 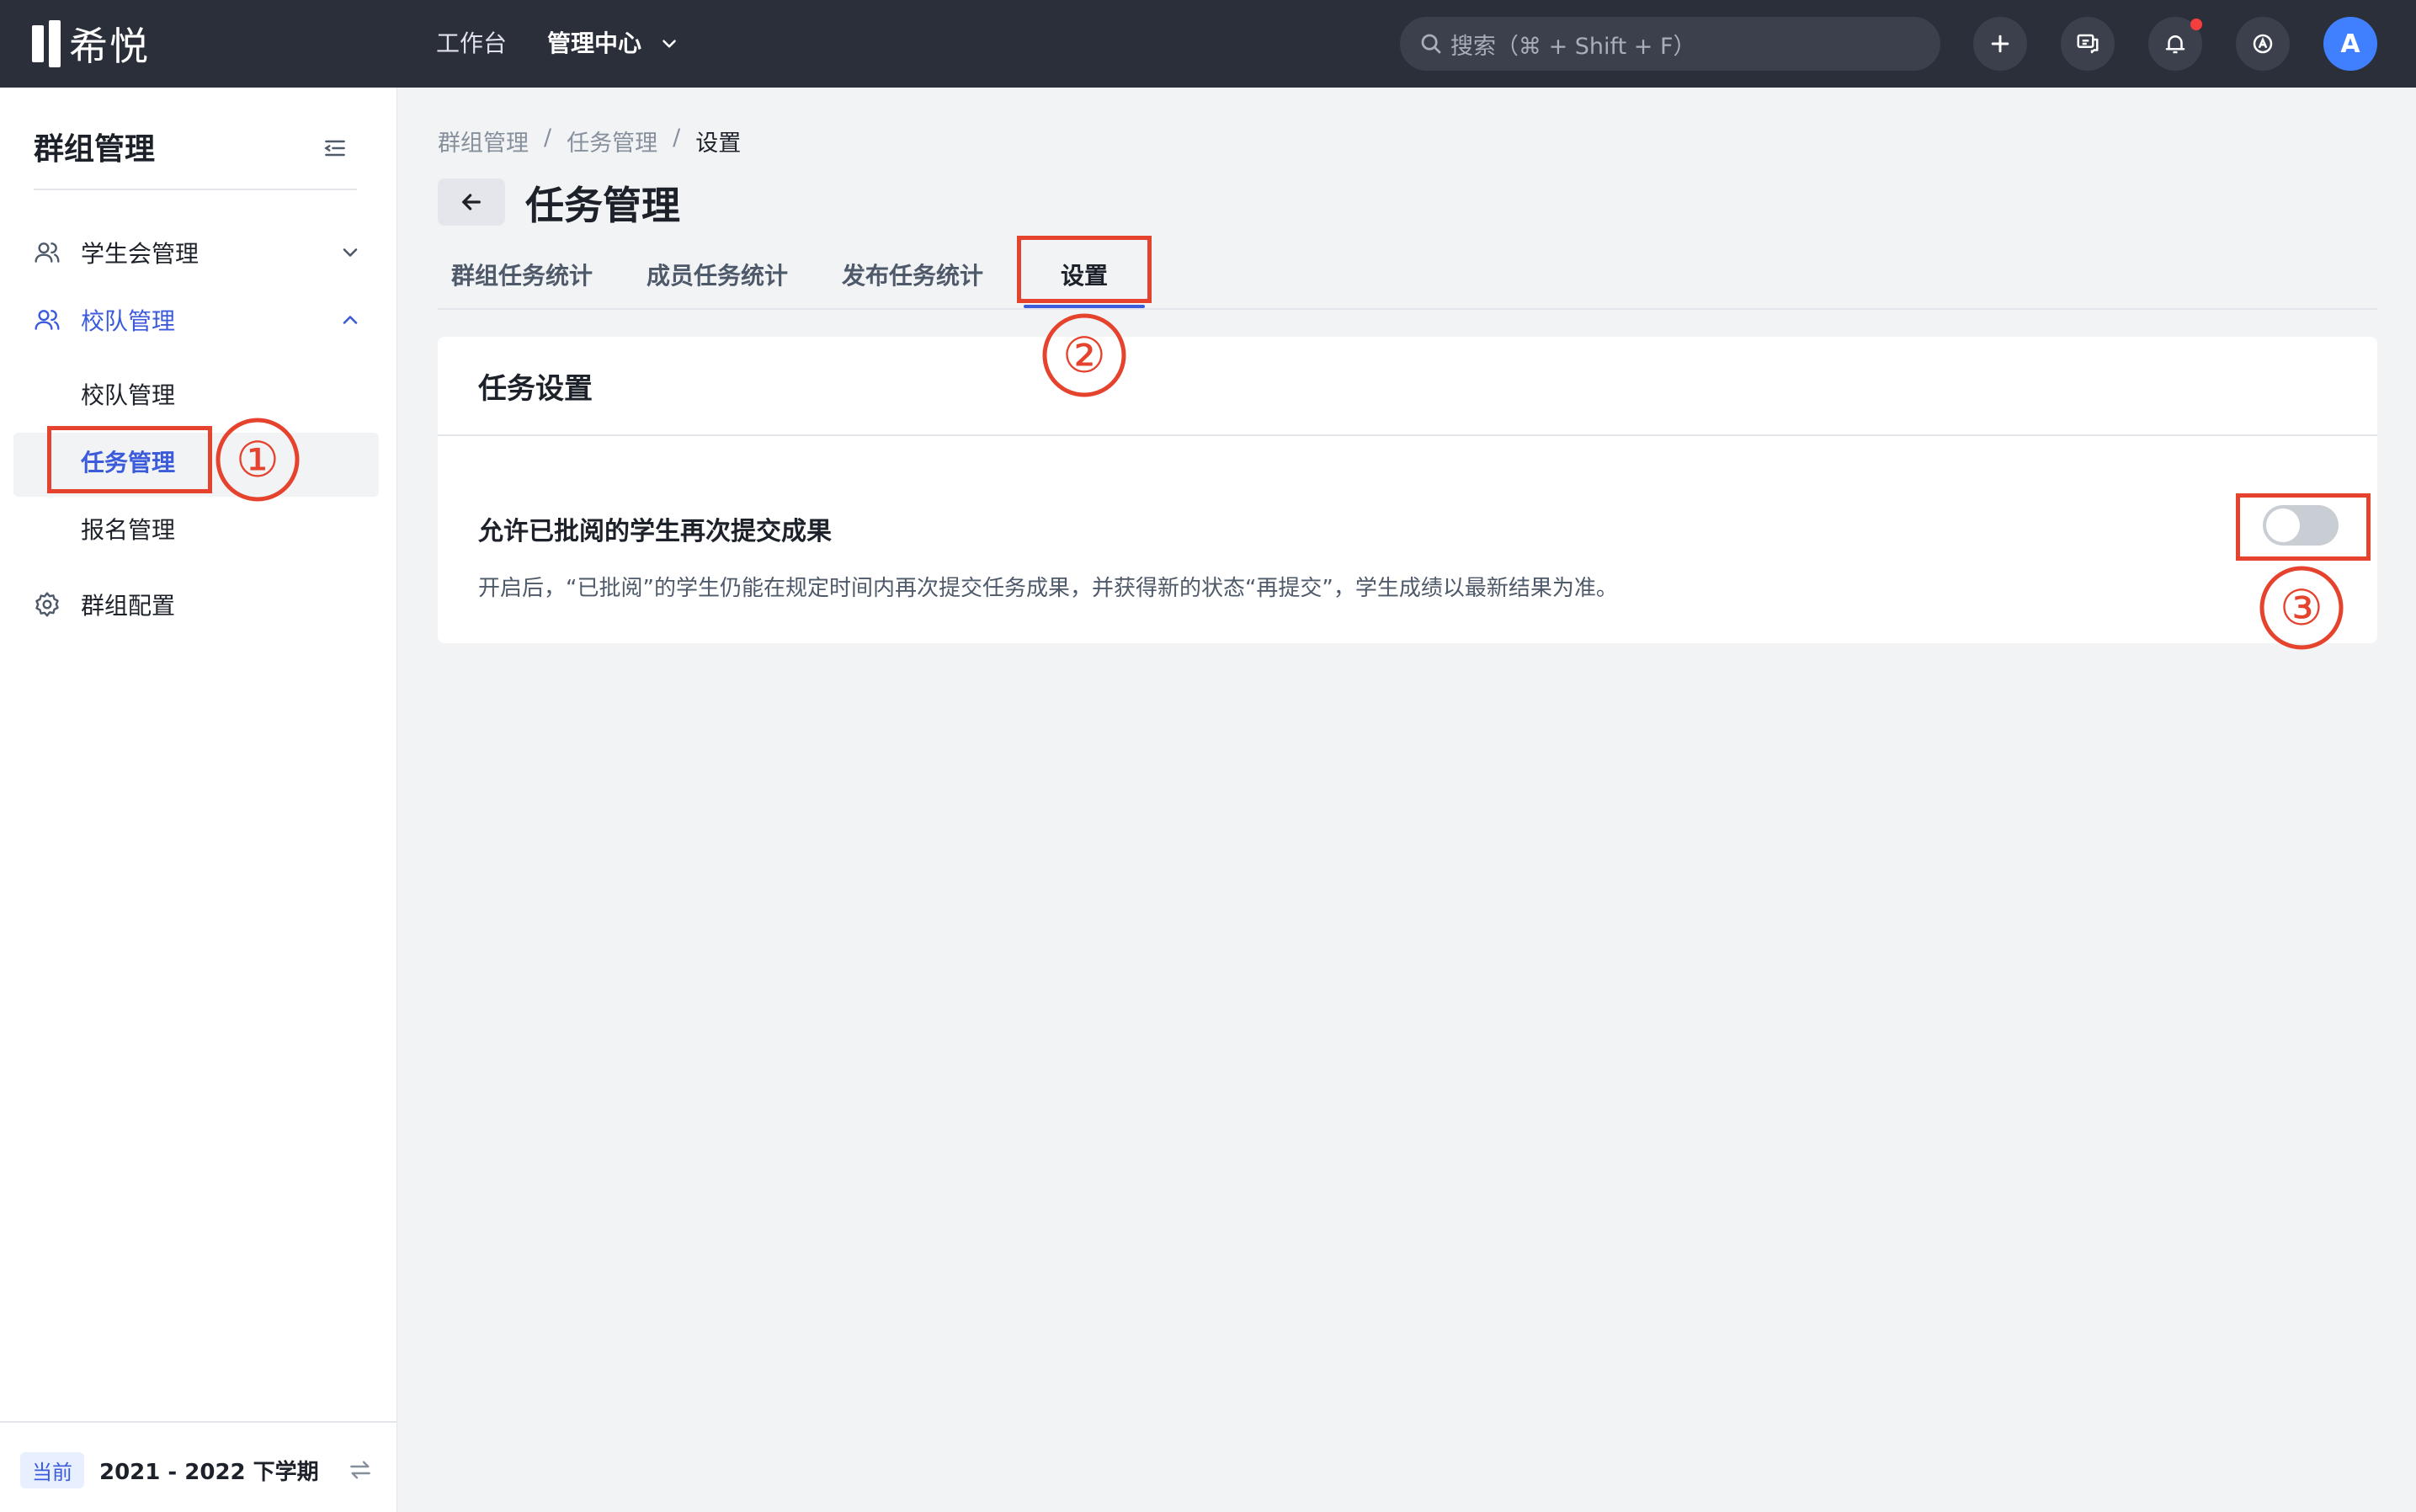 I want to click on app-center-button, so click(x=2263, y=44).